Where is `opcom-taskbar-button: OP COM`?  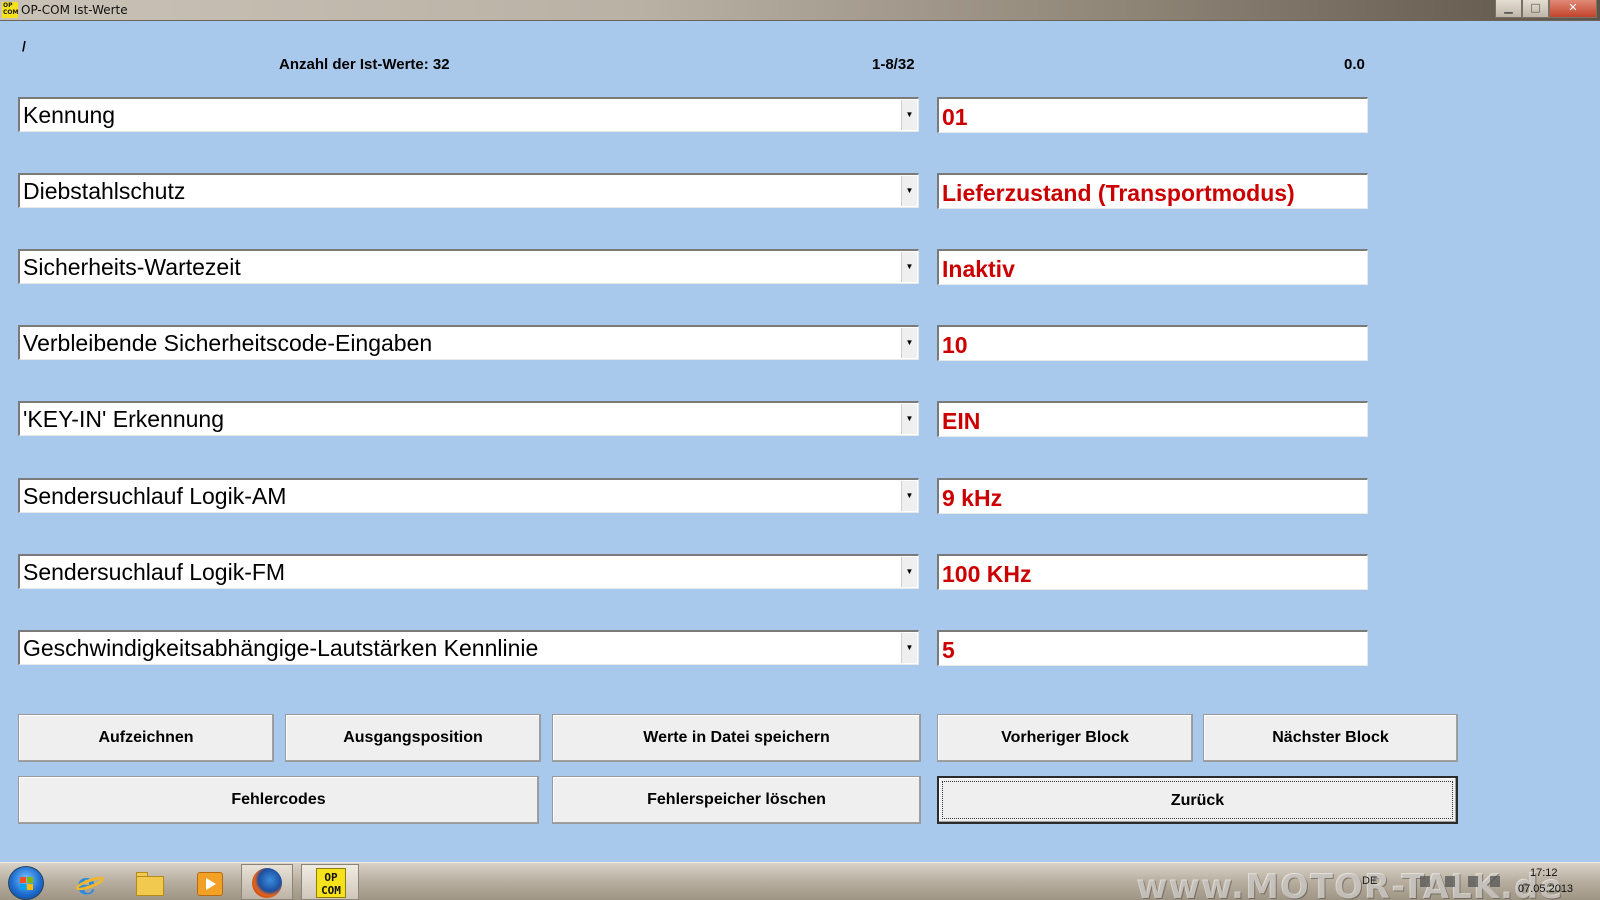 opcom-taskbar-button: OP COM is located at coordinates (330, 882).